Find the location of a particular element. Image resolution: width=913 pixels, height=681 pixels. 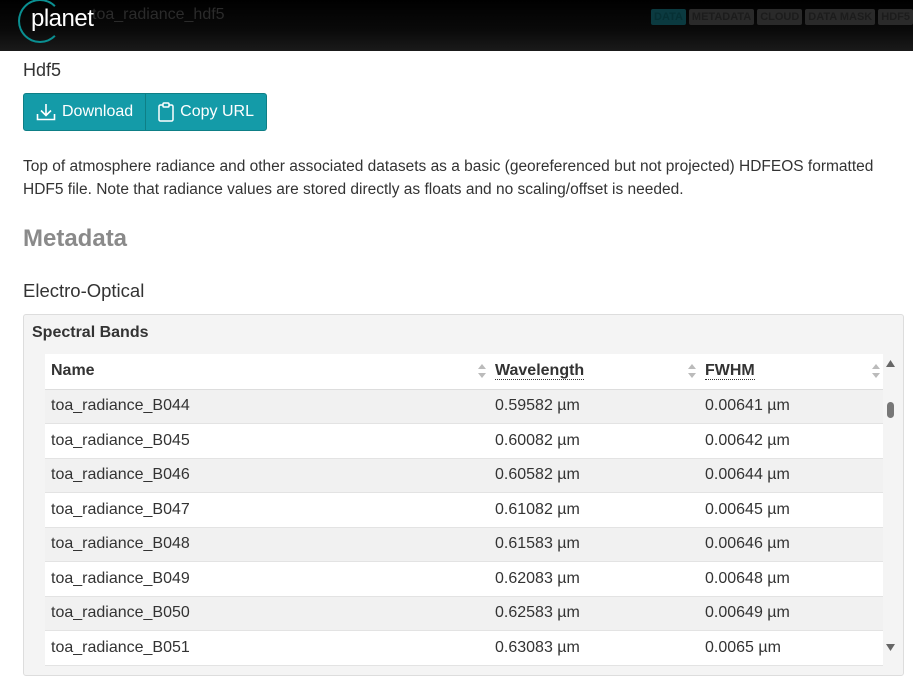

download-button: Download is located at coordinates (84, 112).